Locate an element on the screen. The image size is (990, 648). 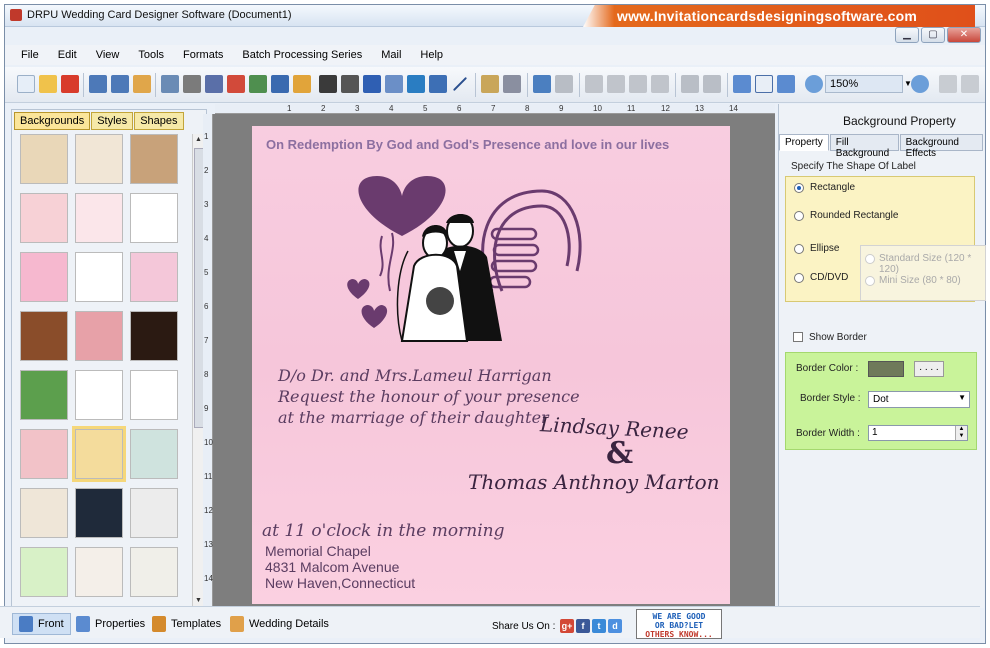
venue-line-3: New Haven,Connecticut is located at coordinates (340, 583).